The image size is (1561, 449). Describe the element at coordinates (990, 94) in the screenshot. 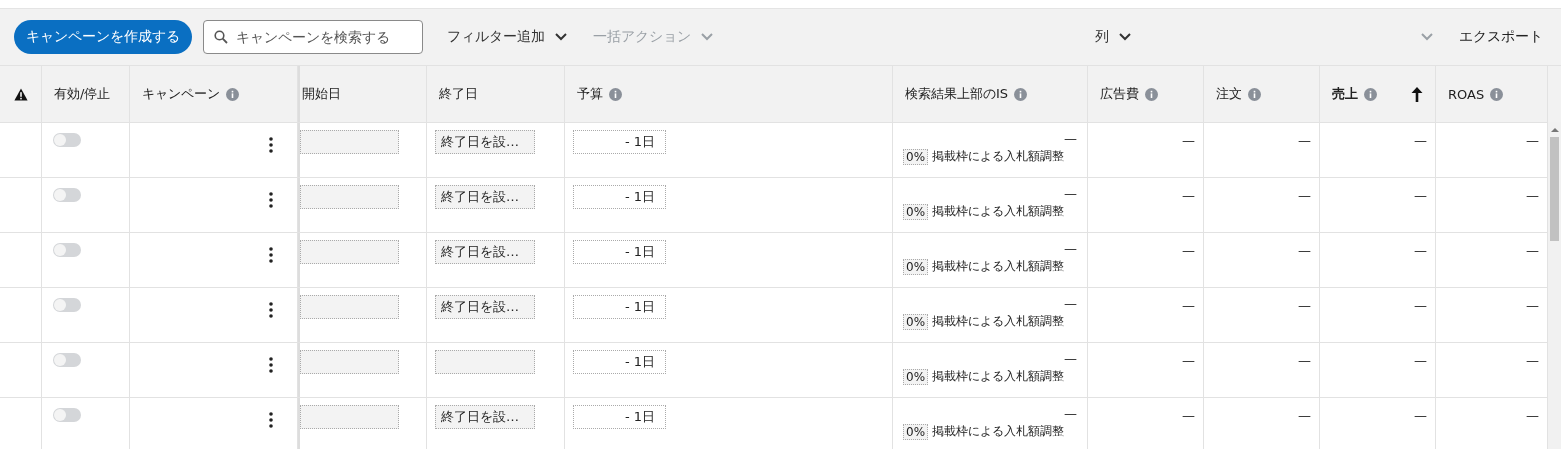

I see `column-header: 検索結果上部のIS` at that location.